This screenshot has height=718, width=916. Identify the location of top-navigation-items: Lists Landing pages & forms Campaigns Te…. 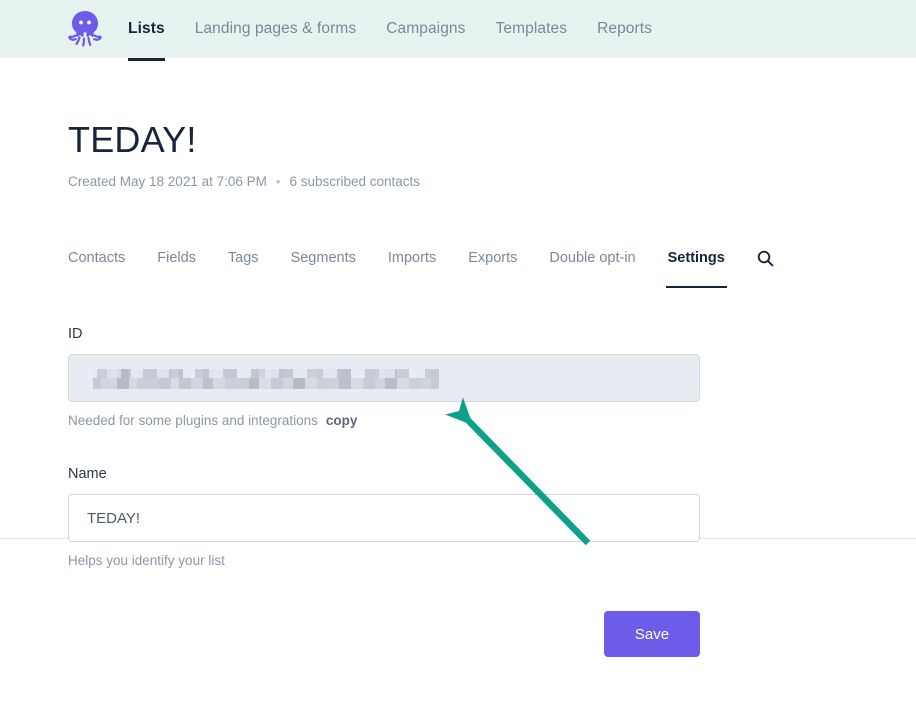
(405, 30).